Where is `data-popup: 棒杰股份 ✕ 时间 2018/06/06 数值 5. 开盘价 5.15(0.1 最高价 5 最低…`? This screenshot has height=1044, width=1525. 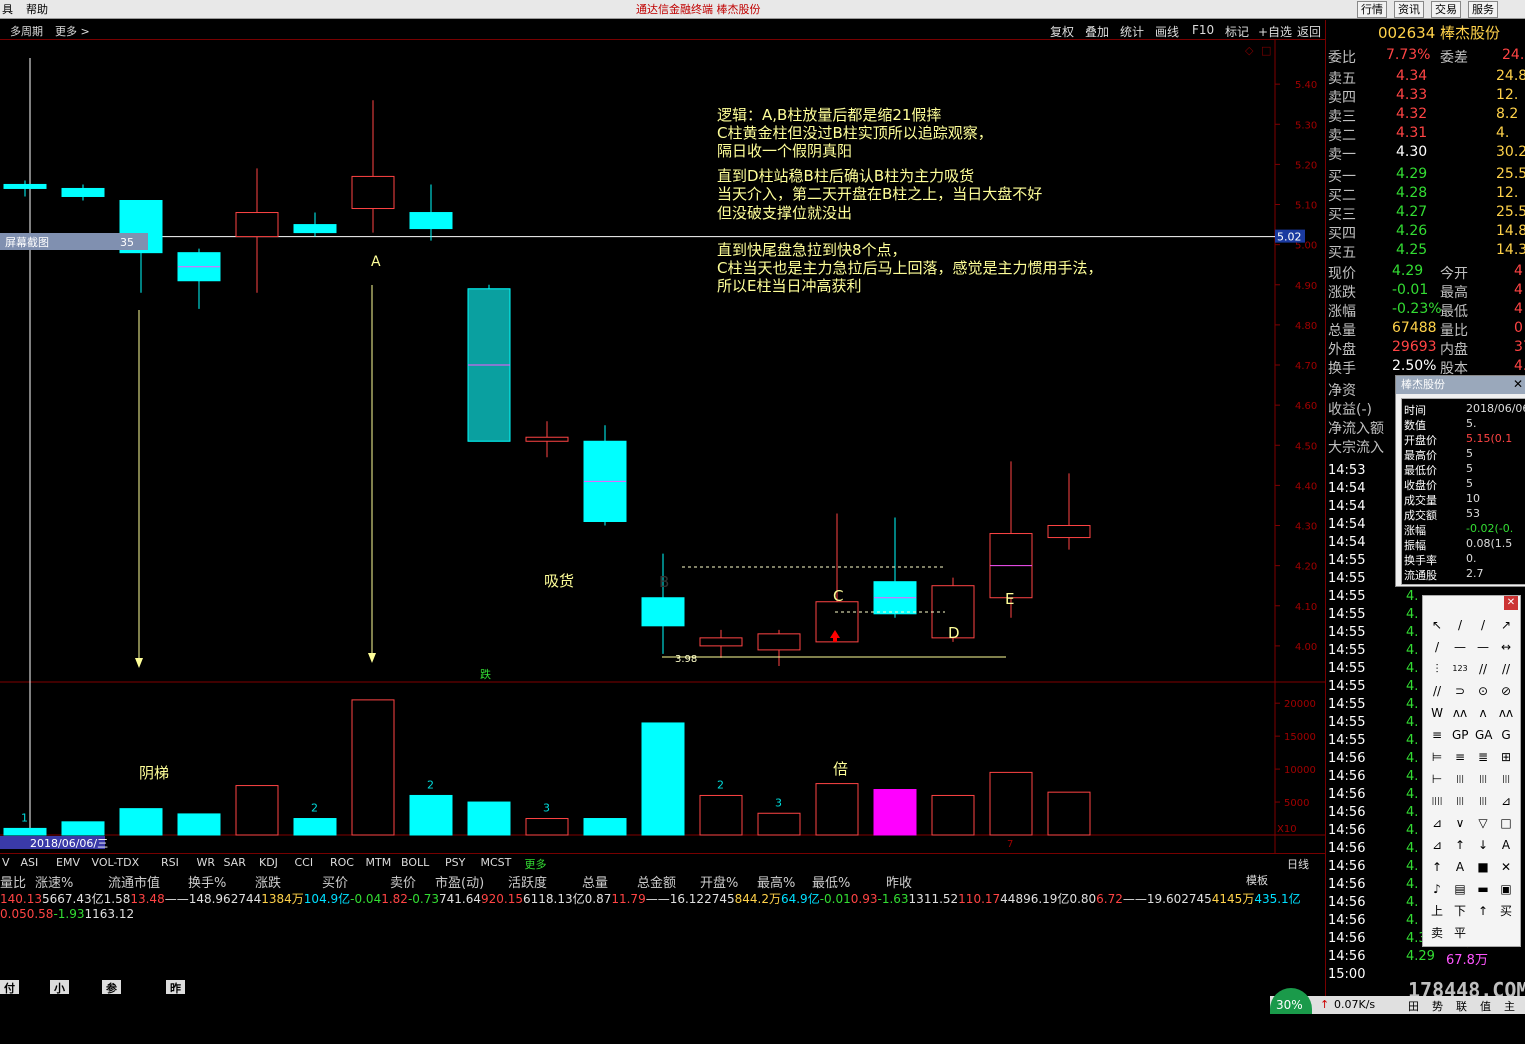 data-popup: 棒杰股份 ✕ 时间 2018/06/06 数值 5. 开盘价 5.15(0.1 最高价 5 最低… is located at coordinates (1460, 481).